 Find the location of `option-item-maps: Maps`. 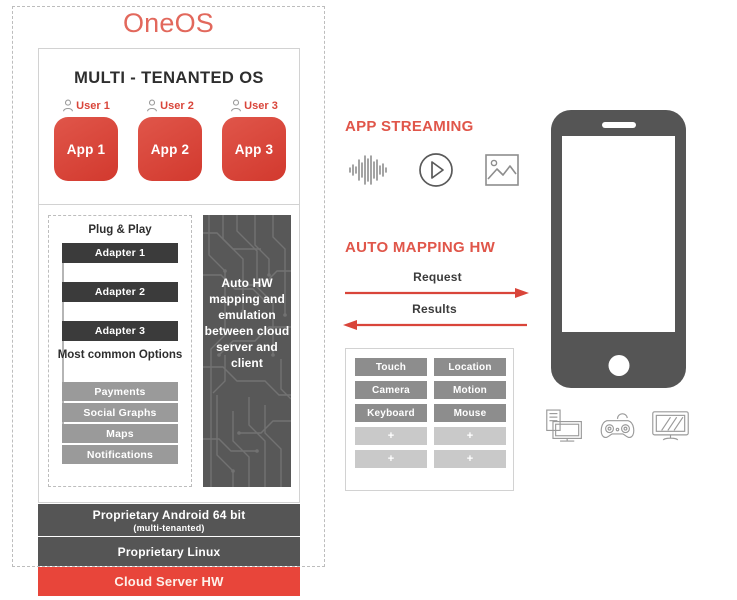

option-item-maps: Maps is located at coordinates (120, 433).